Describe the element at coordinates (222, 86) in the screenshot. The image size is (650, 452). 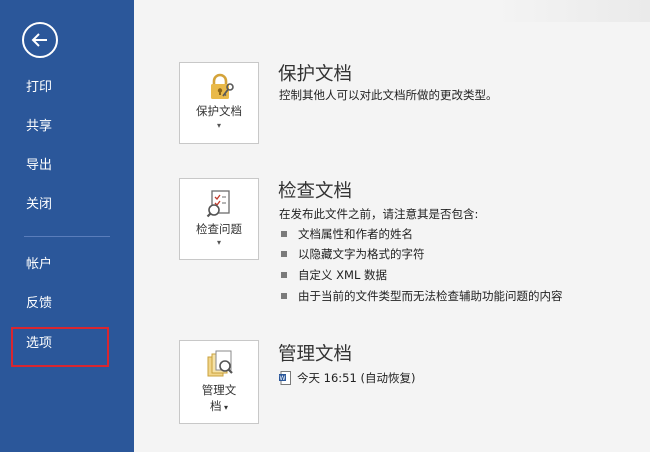
I see `lock-icon` at that location.